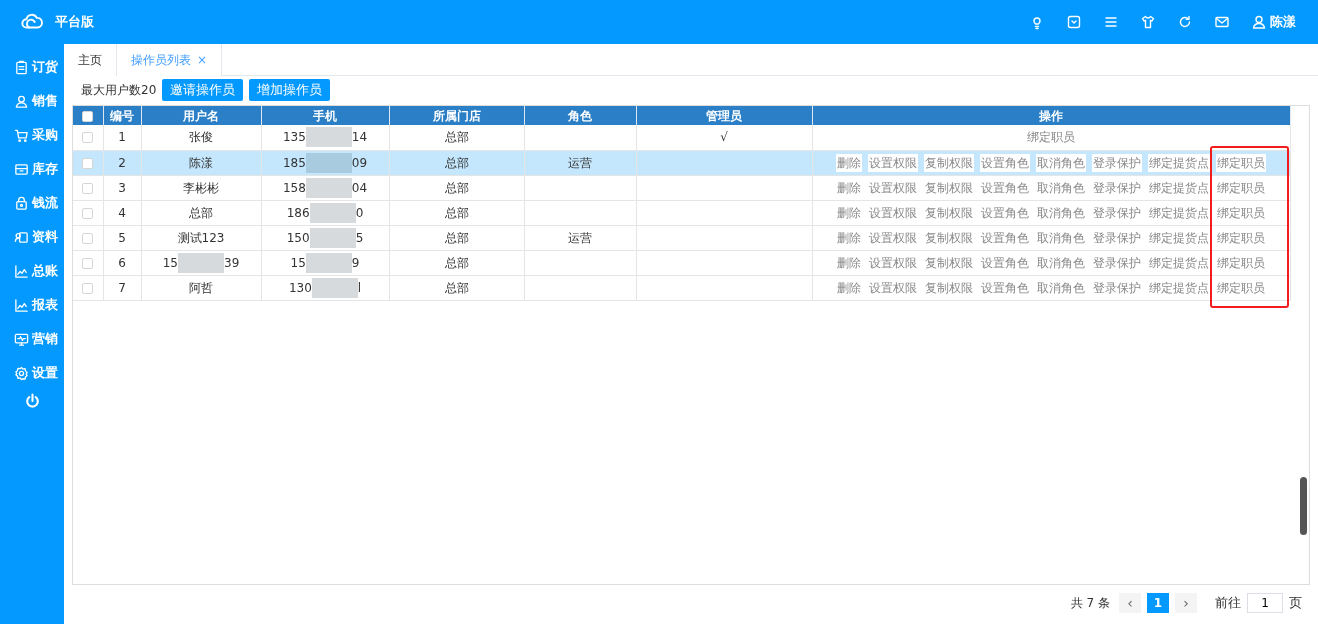 The height and width of the screenshot is (624, 1318). I want to click on sidebar-item: 总账, so click(45, 271).